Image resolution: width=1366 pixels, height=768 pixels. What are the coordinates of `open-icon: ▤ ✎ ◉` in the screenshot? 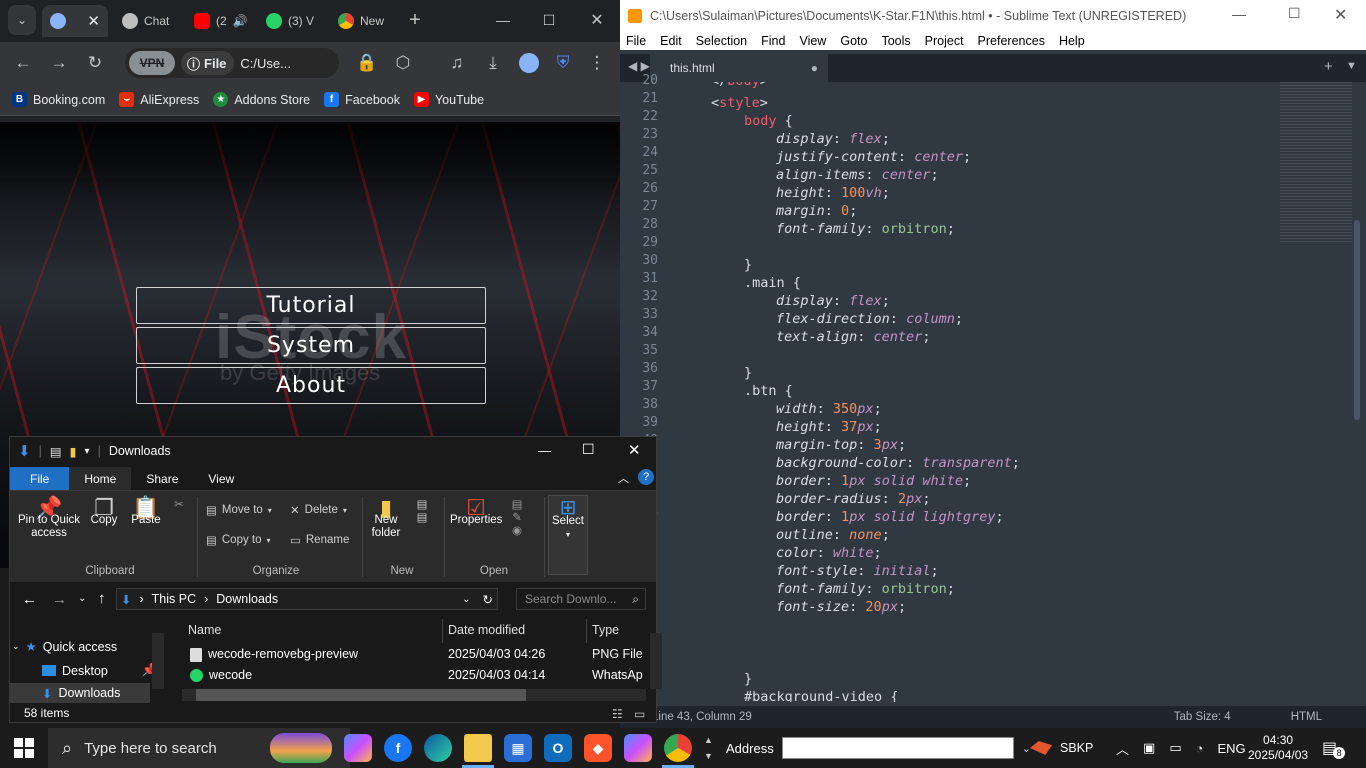 It's located at (517, 518).